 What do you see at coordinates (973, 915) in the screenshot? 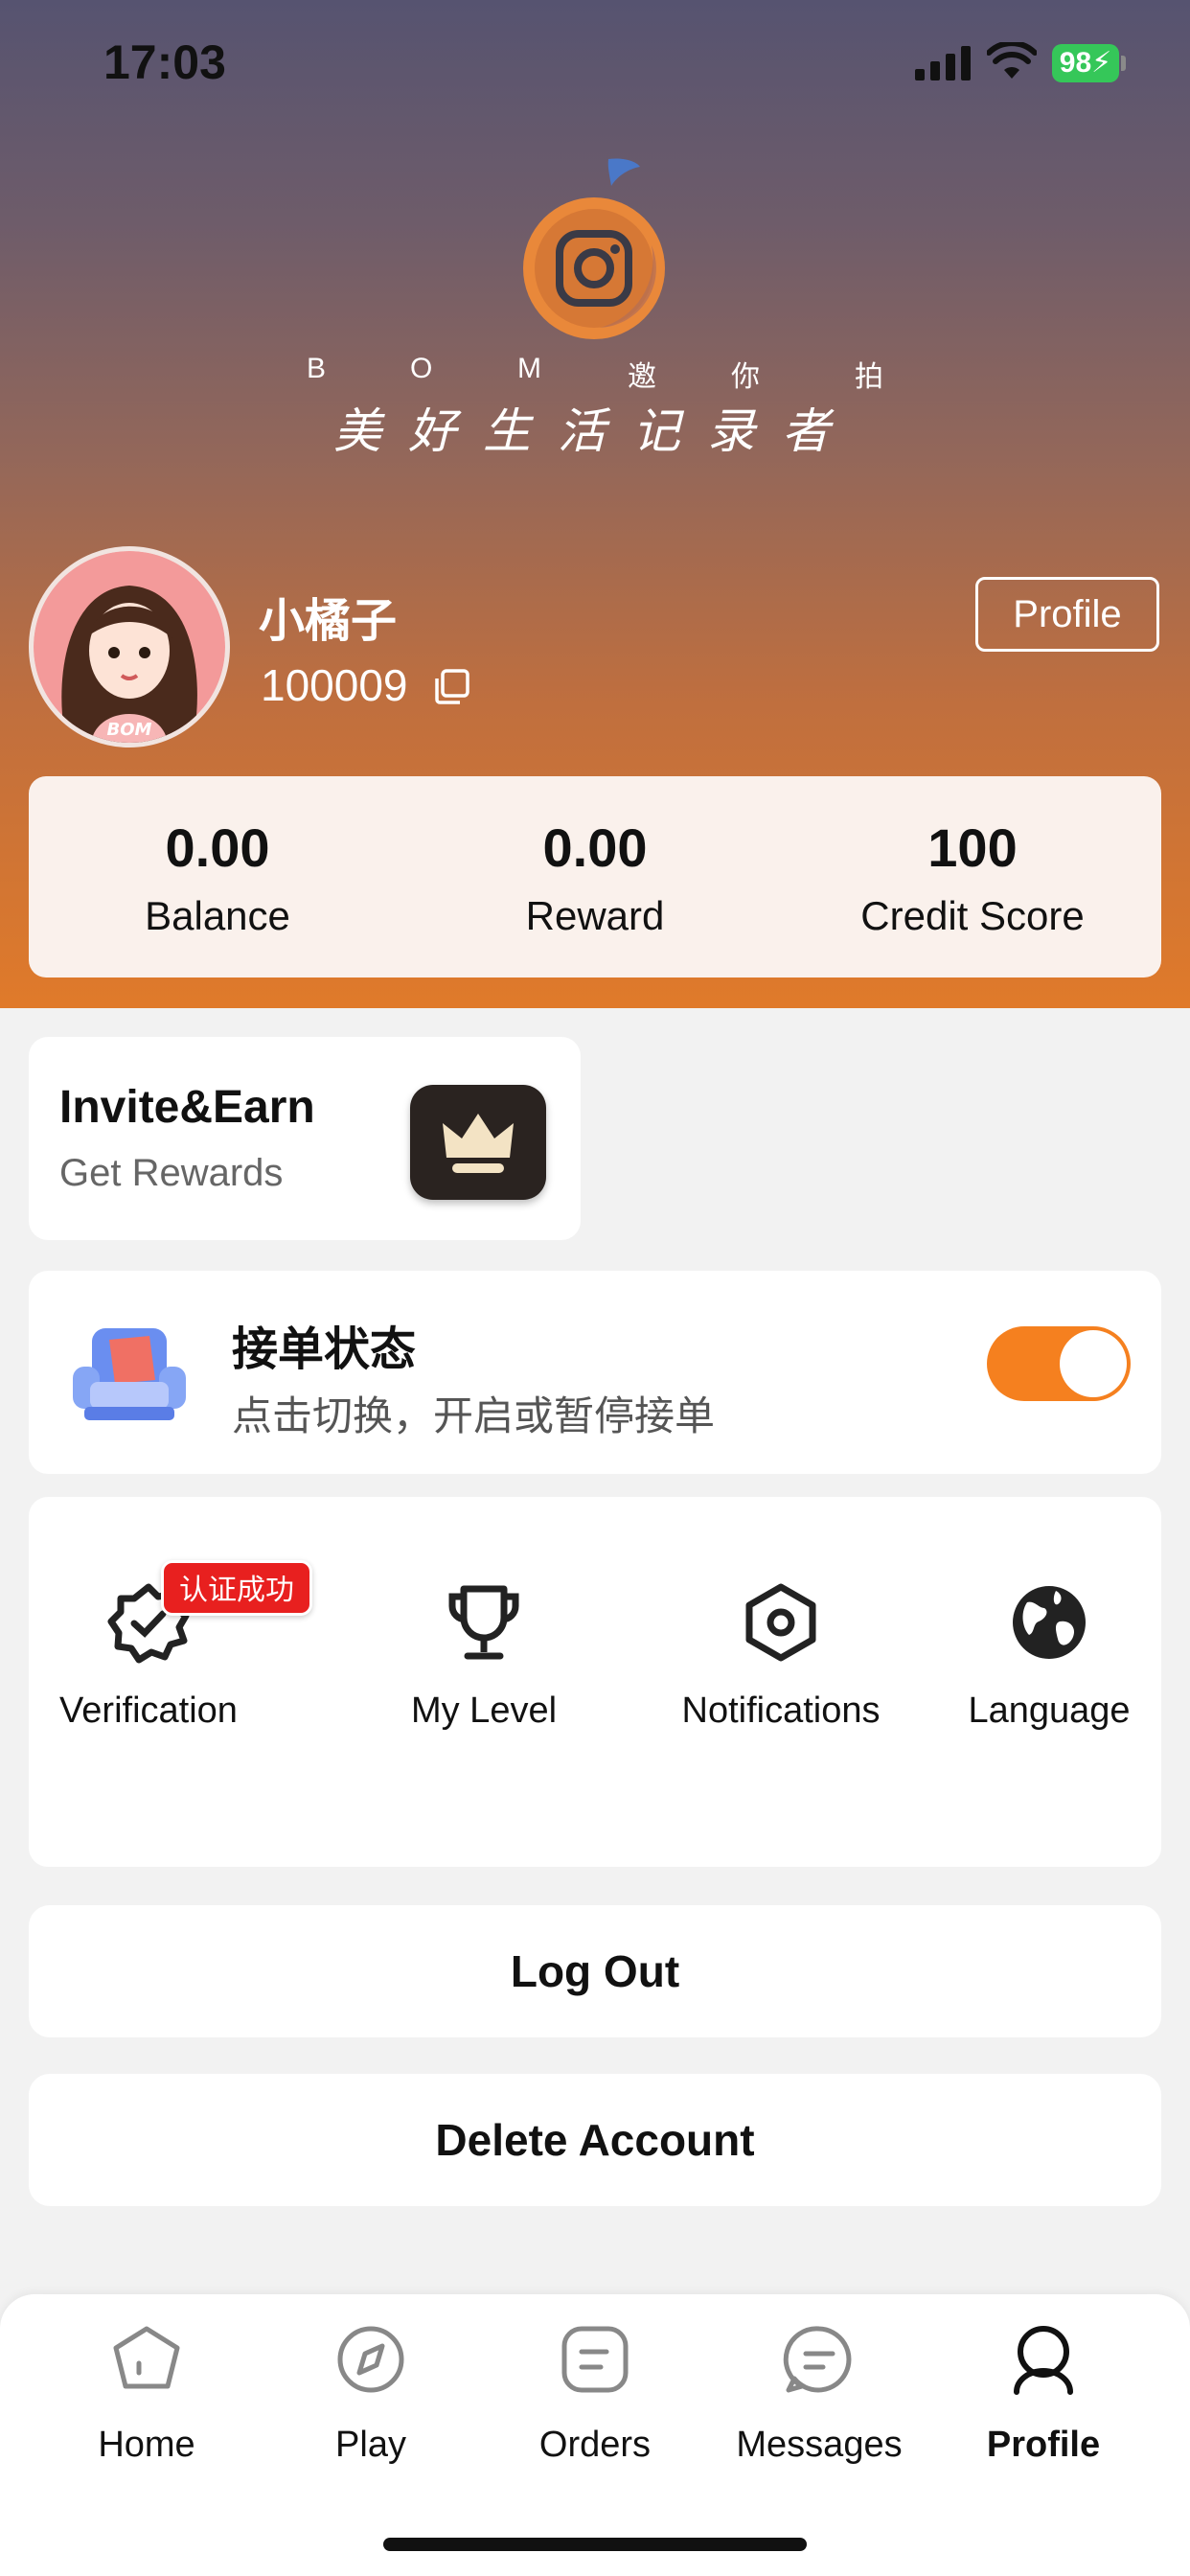
I see `stat-label: Credit Score` at bounding box center [973, 915].